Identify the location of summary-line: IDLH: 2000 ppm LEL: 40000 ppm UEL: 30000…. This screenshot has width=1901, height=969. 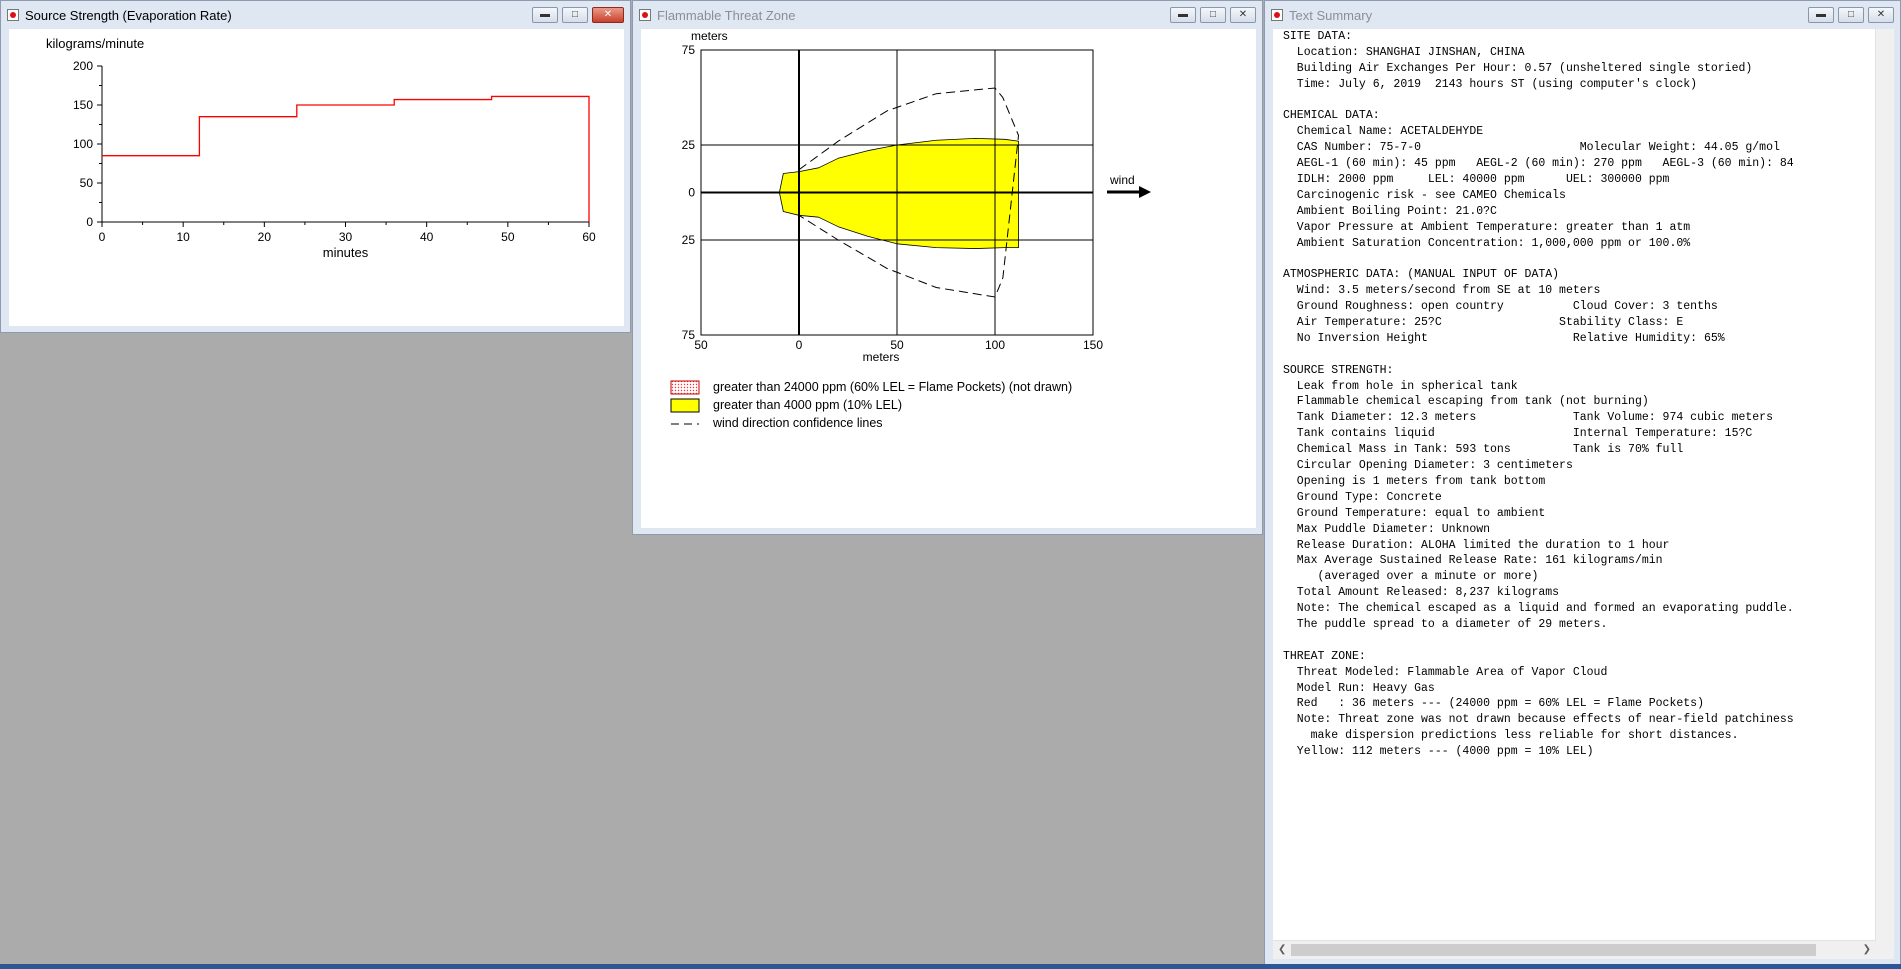
(1476, 180).